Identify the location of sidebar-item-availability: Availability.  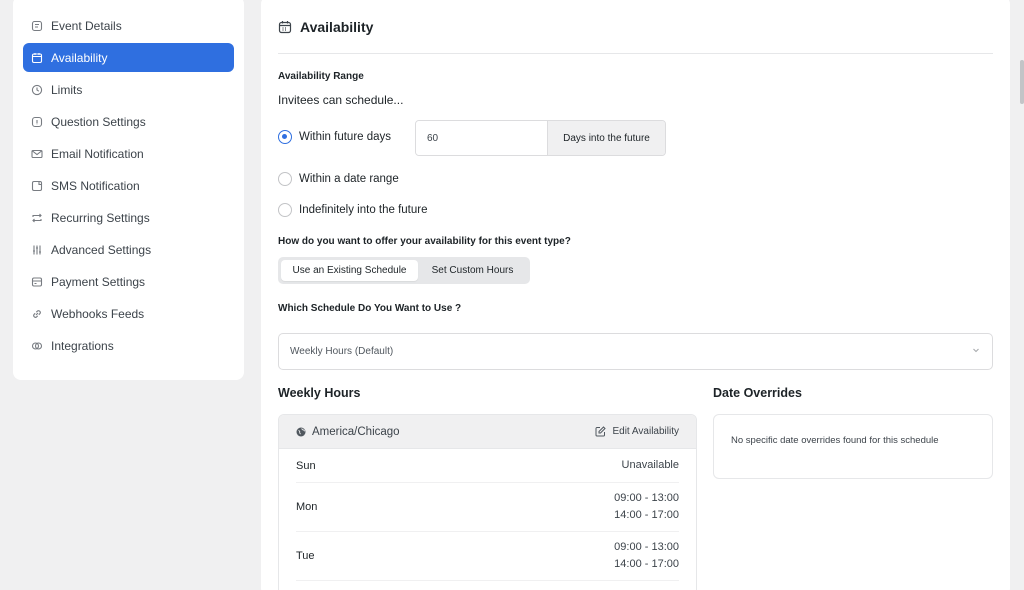
(128, 57).